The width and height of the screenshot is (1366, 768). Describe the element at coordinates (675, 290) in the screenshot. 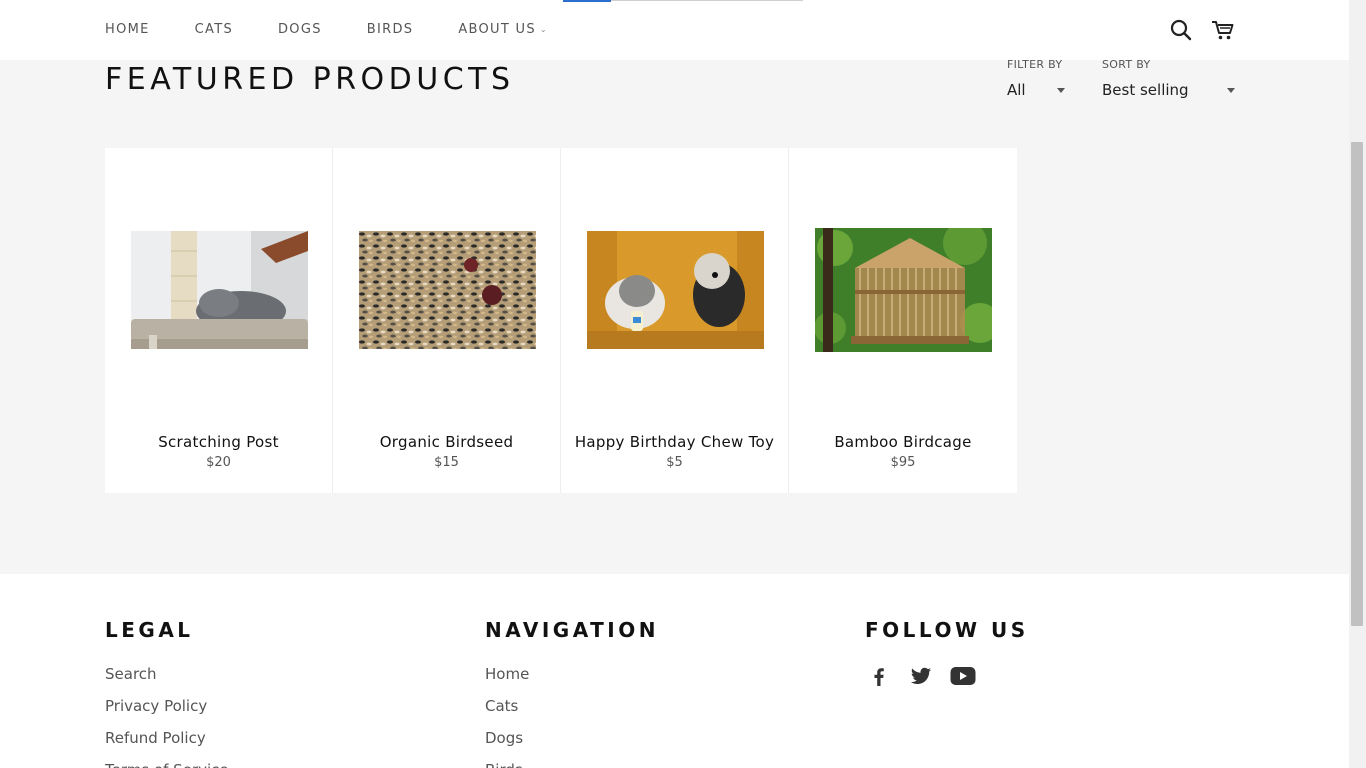

I see `product-image-chew-toy` at that location.